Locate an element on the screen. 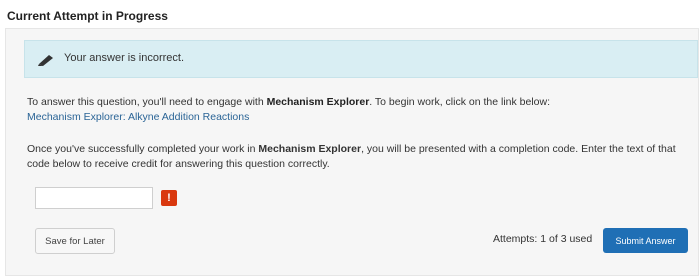 Image resolution: width=700 pixels, height=277 pixels. instruction-bold-1: Mechanism Explorer is located at coordinates (318, 102).